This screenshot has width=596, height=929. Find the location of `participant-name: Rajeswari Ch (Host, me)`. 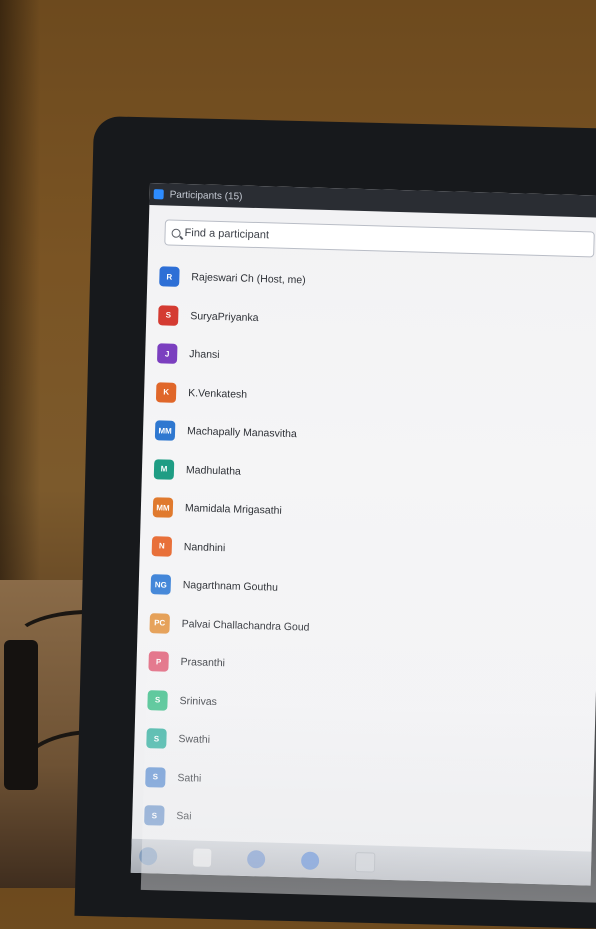

participant-name: Rajeswari Ch (Host, me) is located at coordinates (248, 279).